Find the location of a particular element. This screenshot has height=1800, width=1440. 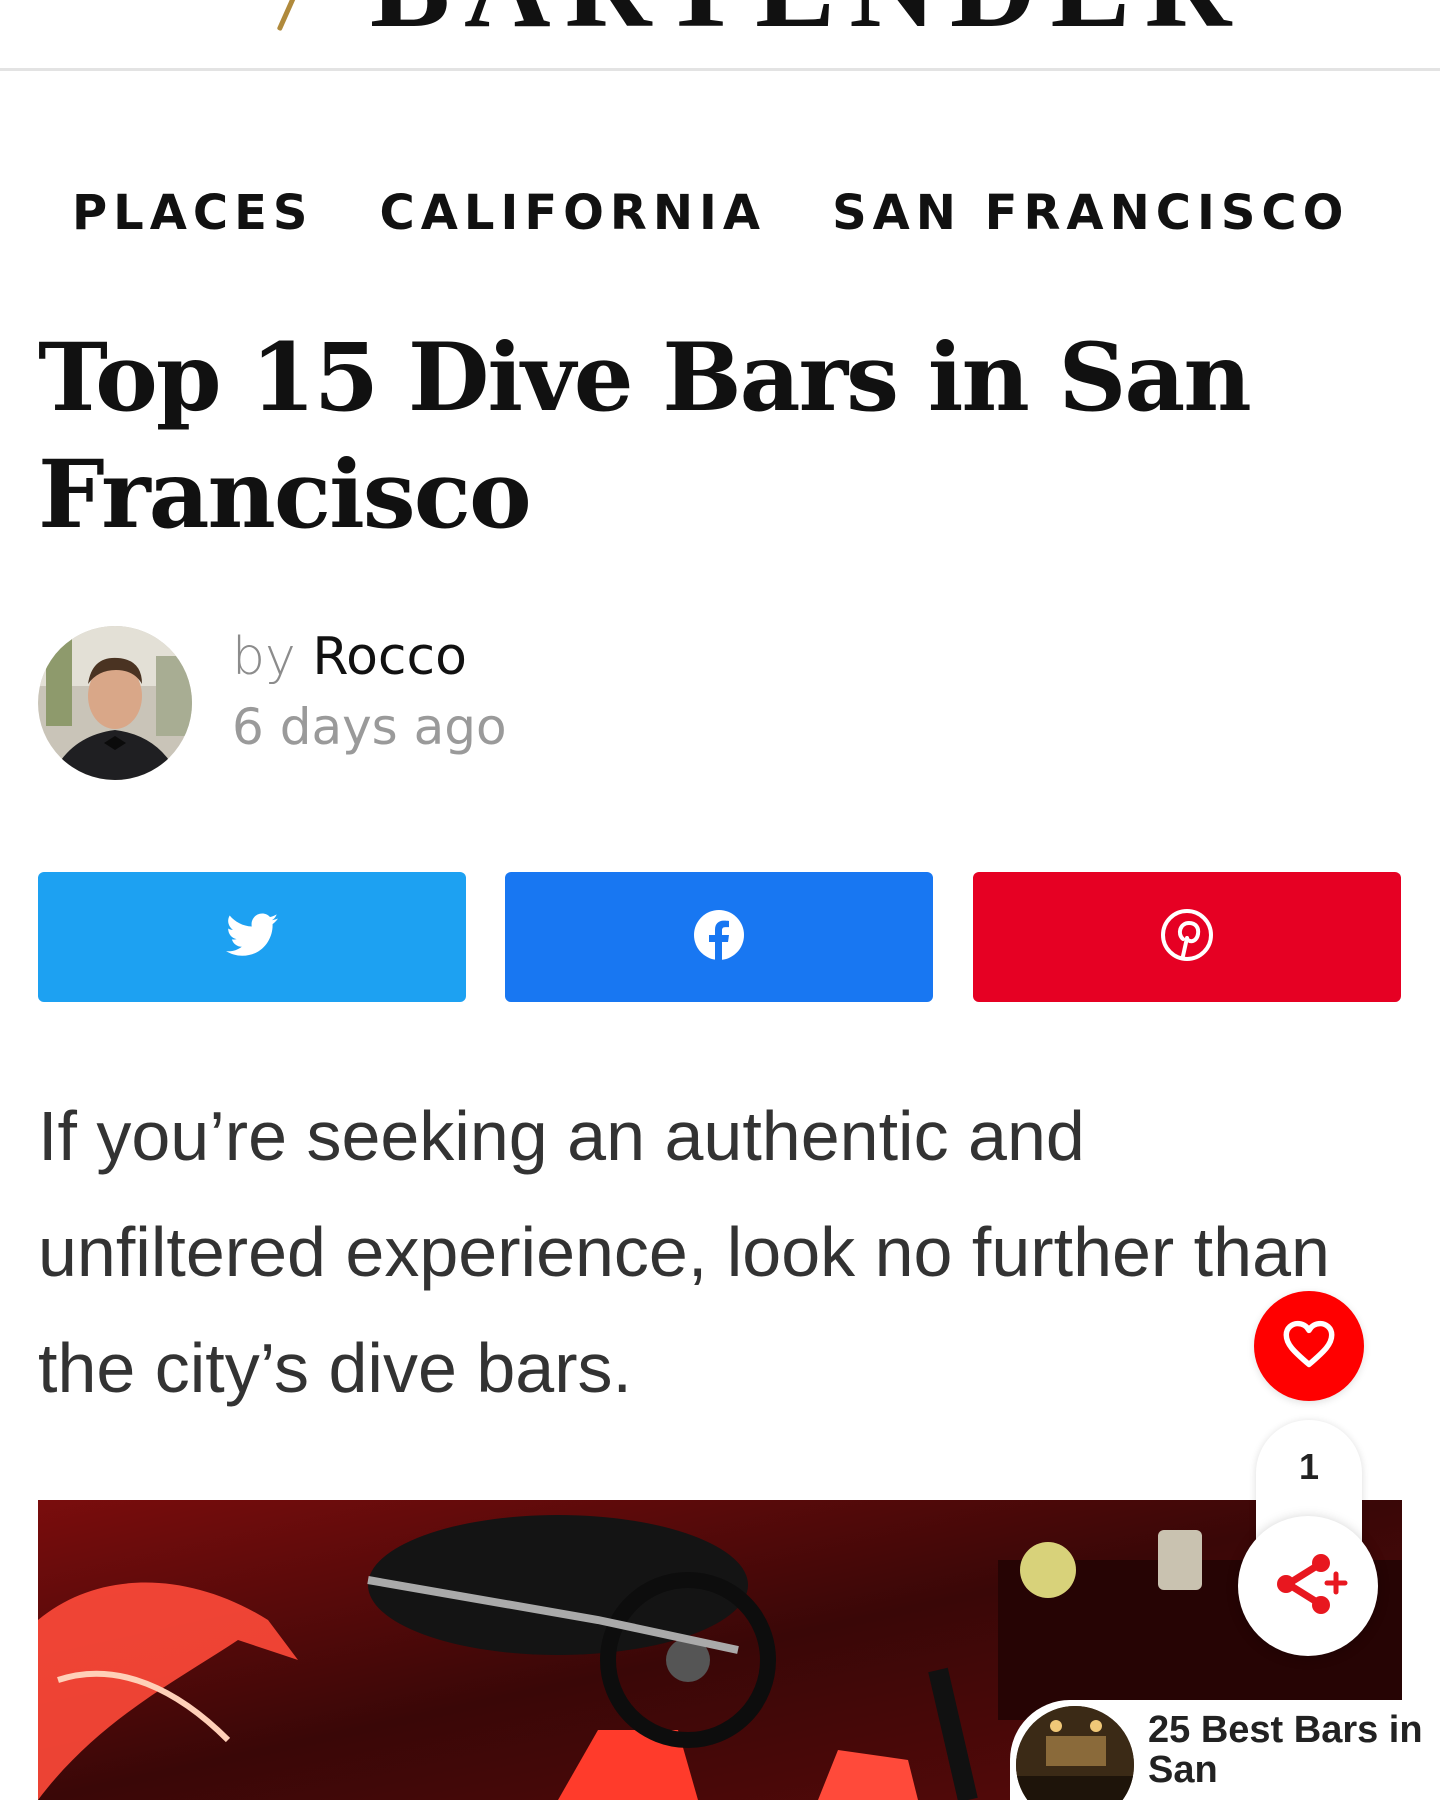

pinterest-p-icon is located at coordinates (1187, 937).